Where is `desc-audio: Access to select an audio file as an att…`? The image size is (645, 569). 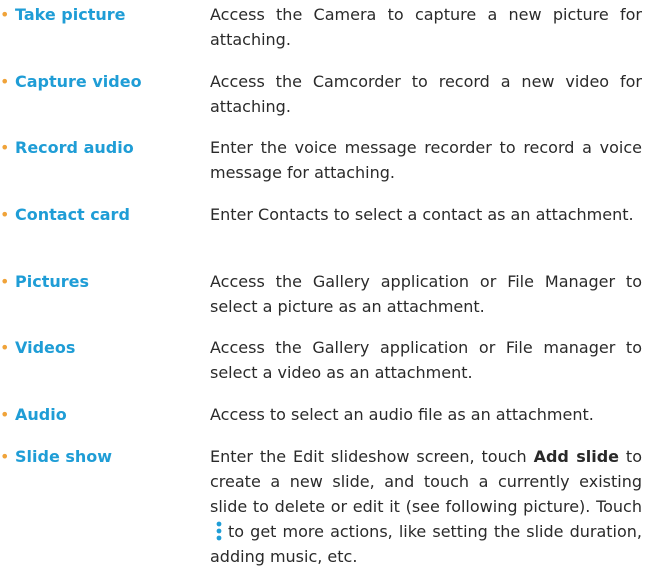
desc-audio: Access to select an audio file as an att… is located at coordinates (402, 414).